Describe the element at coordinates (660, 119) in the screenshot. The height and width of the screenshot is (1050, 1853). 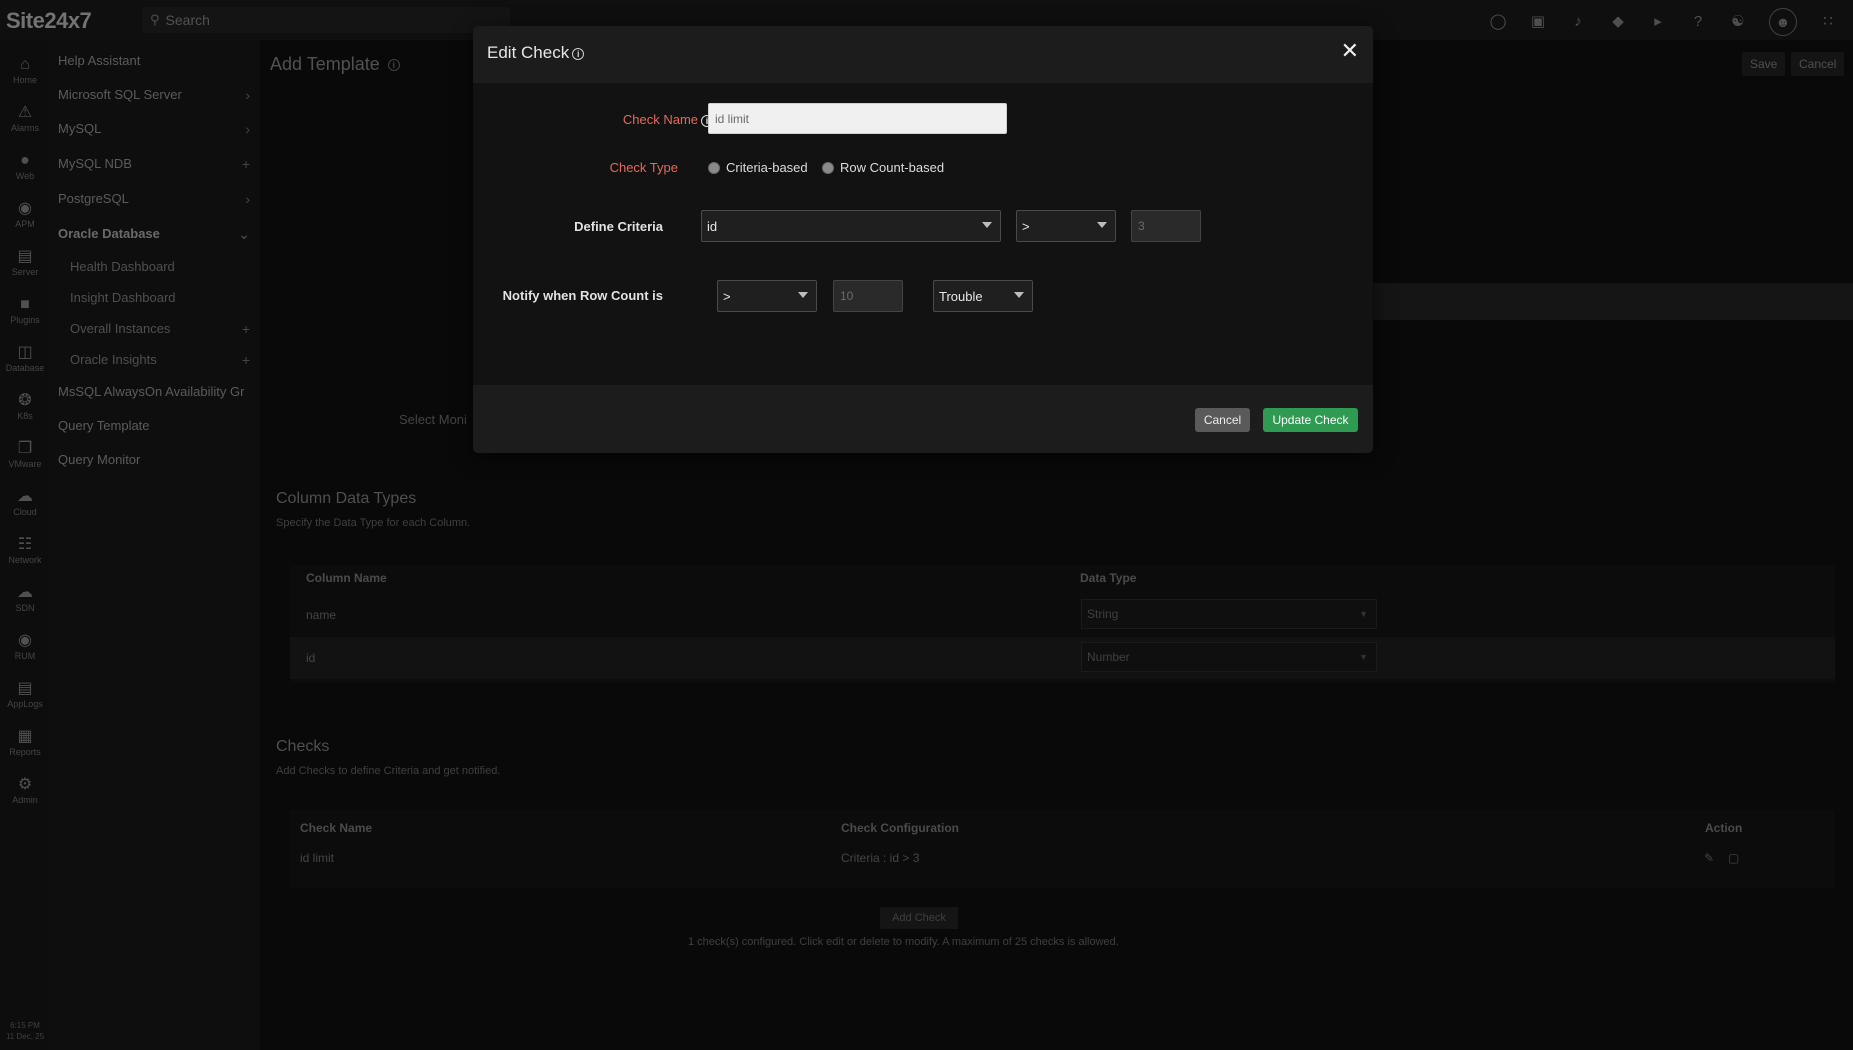
I see `check-name-label-text: Check Name` at that location.